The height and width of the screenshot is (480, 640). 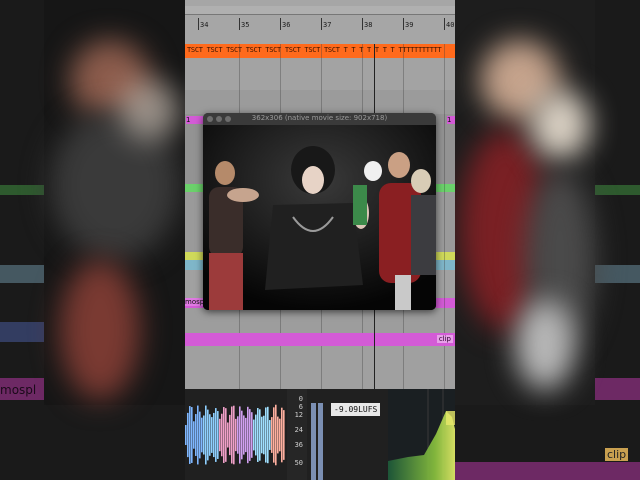 I want to click on db-tick: 12, so click(x=298, y=415).